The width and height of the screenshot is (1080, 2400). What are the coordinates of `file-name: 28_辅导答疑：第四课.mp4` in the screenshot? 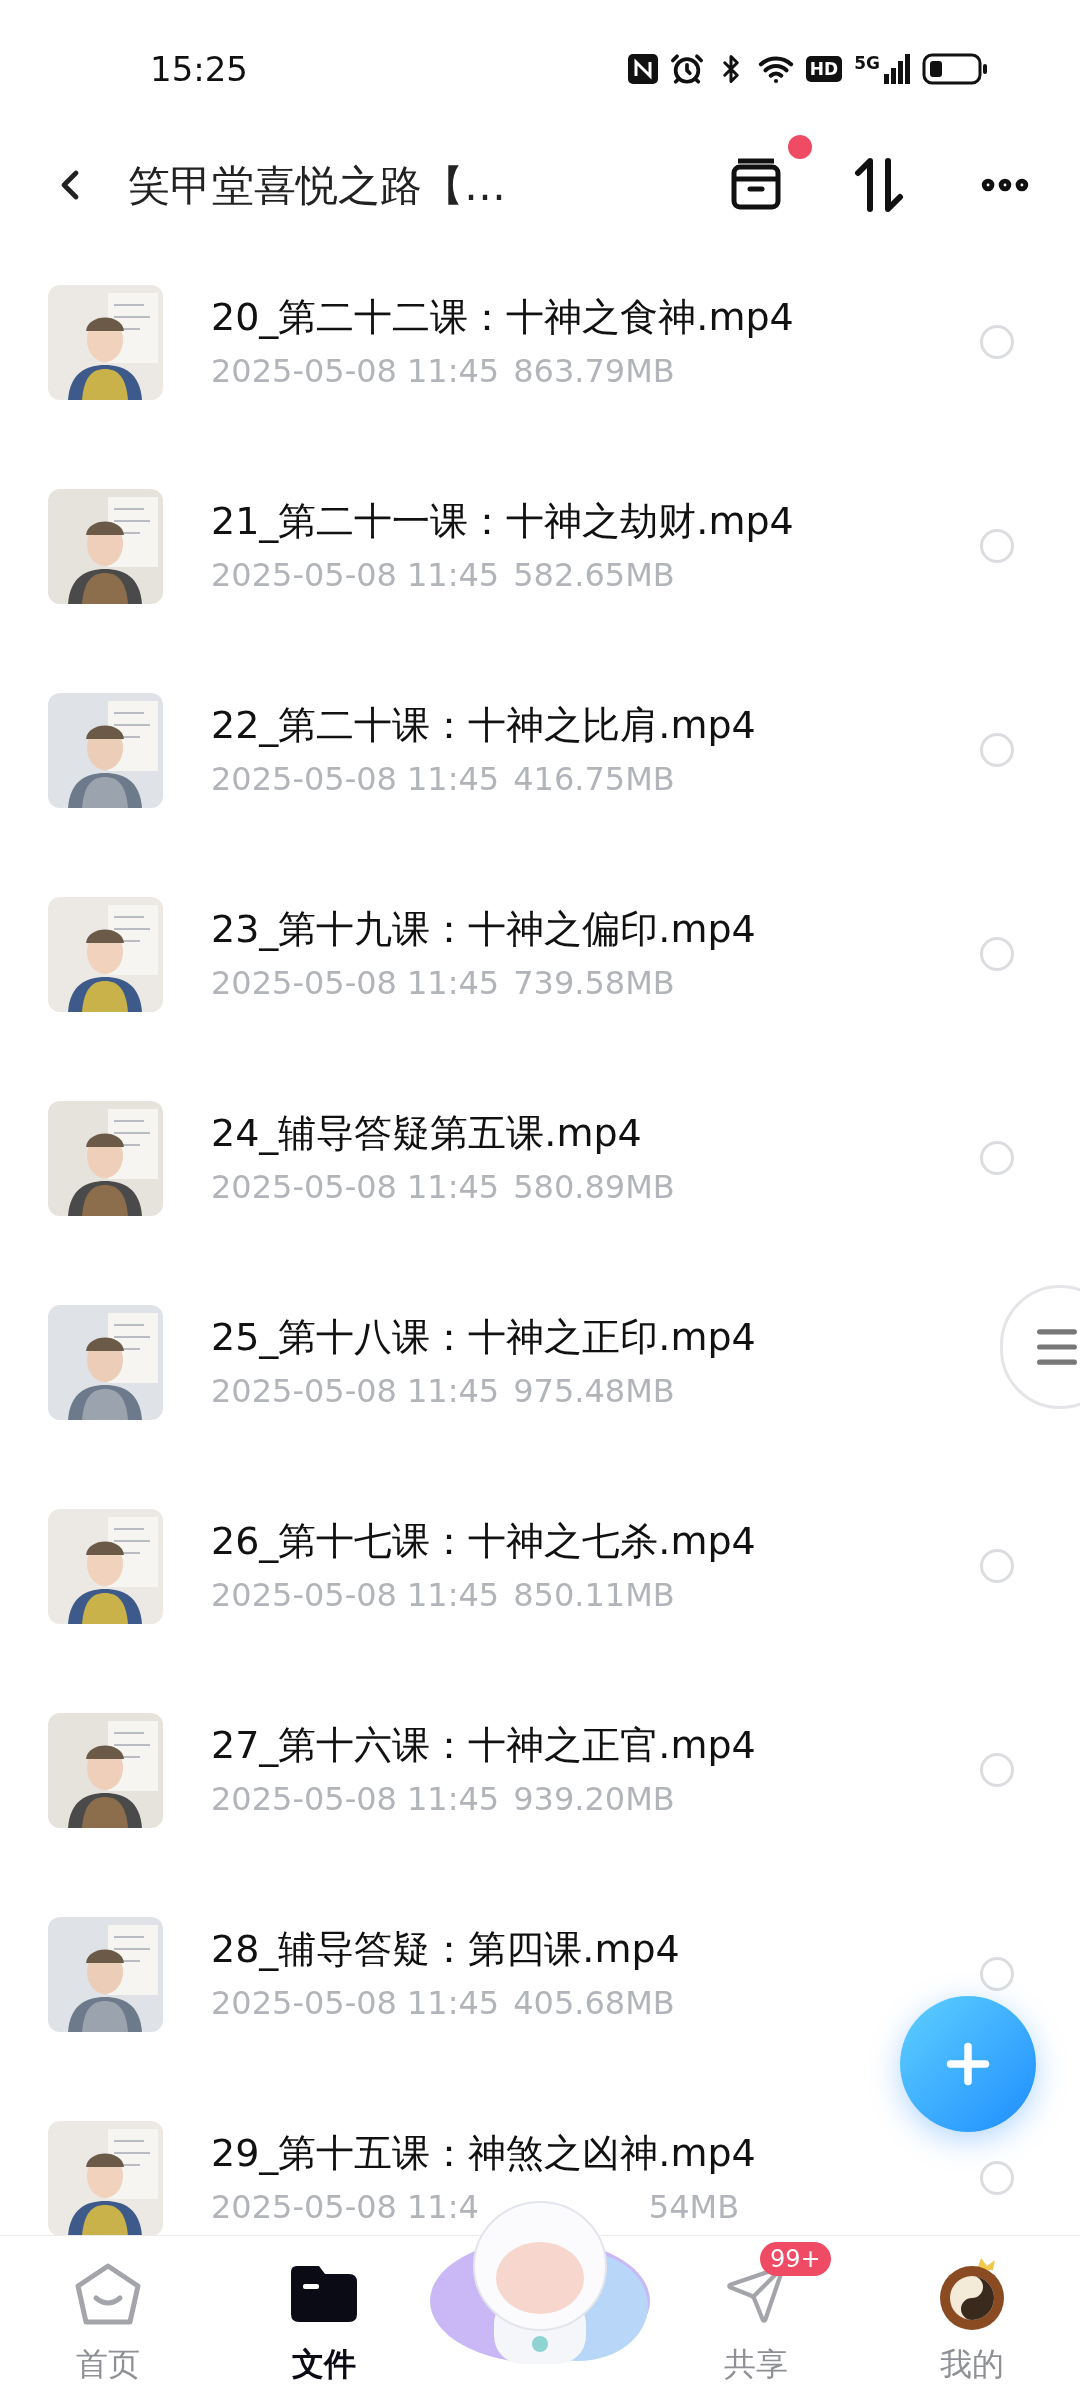 It's located at (595, 1949).